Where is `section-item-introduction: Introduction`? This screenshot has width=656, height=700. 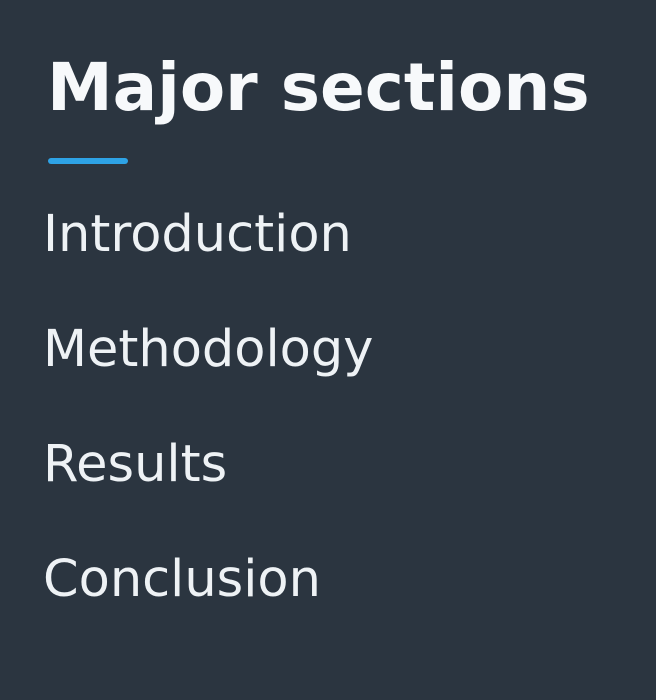 section-item-introduction: Introduction is located at coordinates (197, 234).